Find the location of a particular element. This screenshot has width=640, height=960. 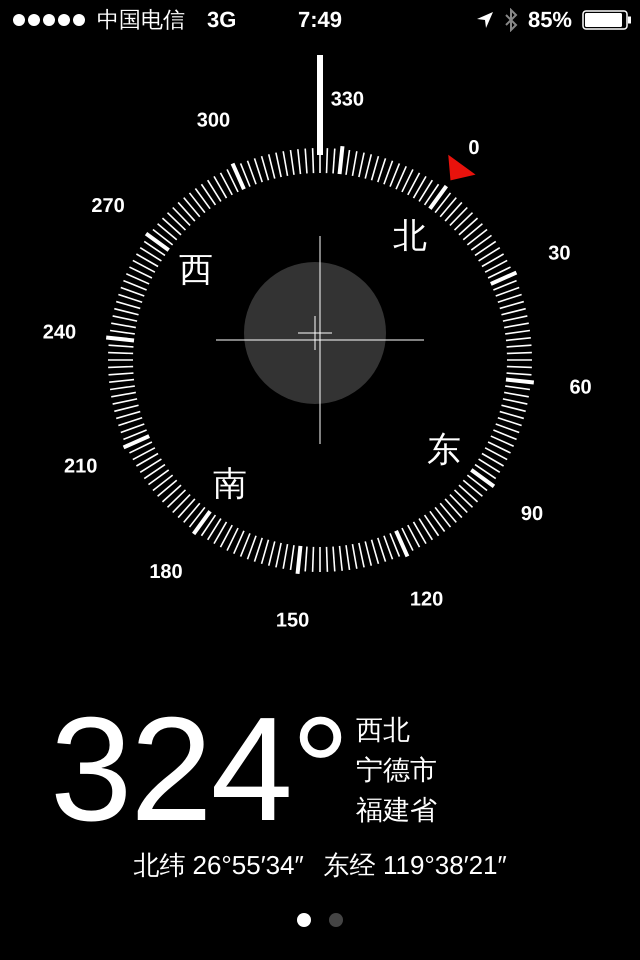

province-name: 福建省 is located at coordinates (397, 810).